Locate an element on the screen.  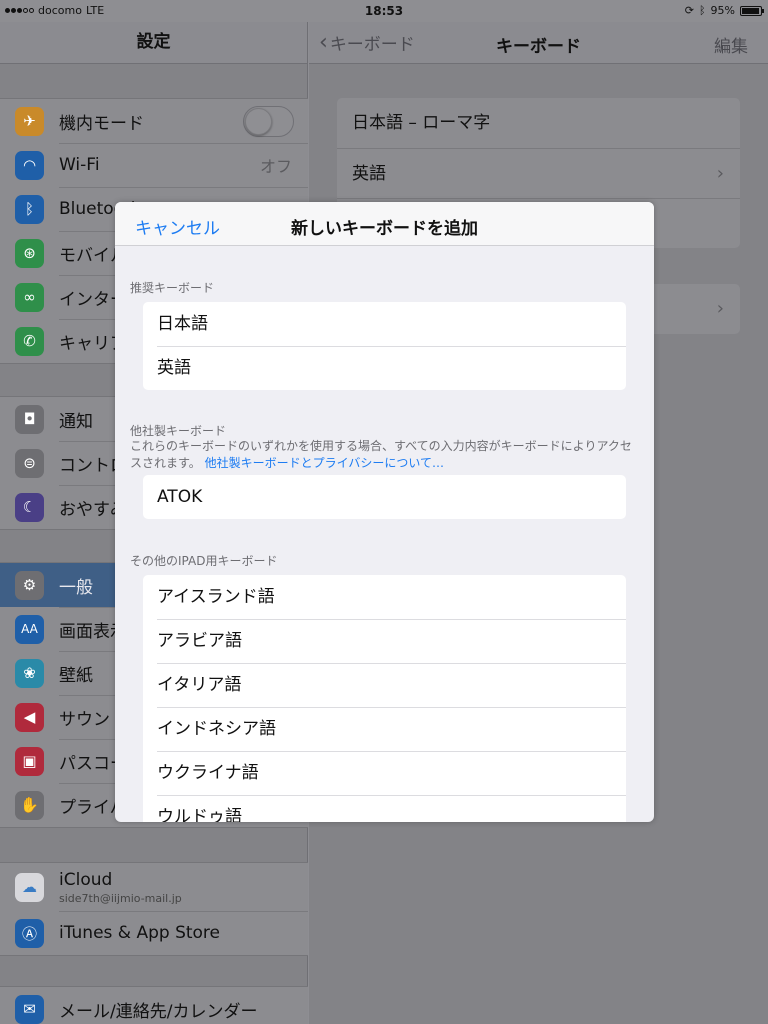
settings-group-mail: ✉ メール/連絡先/カレンダー is located at coordinates (154, 1005).